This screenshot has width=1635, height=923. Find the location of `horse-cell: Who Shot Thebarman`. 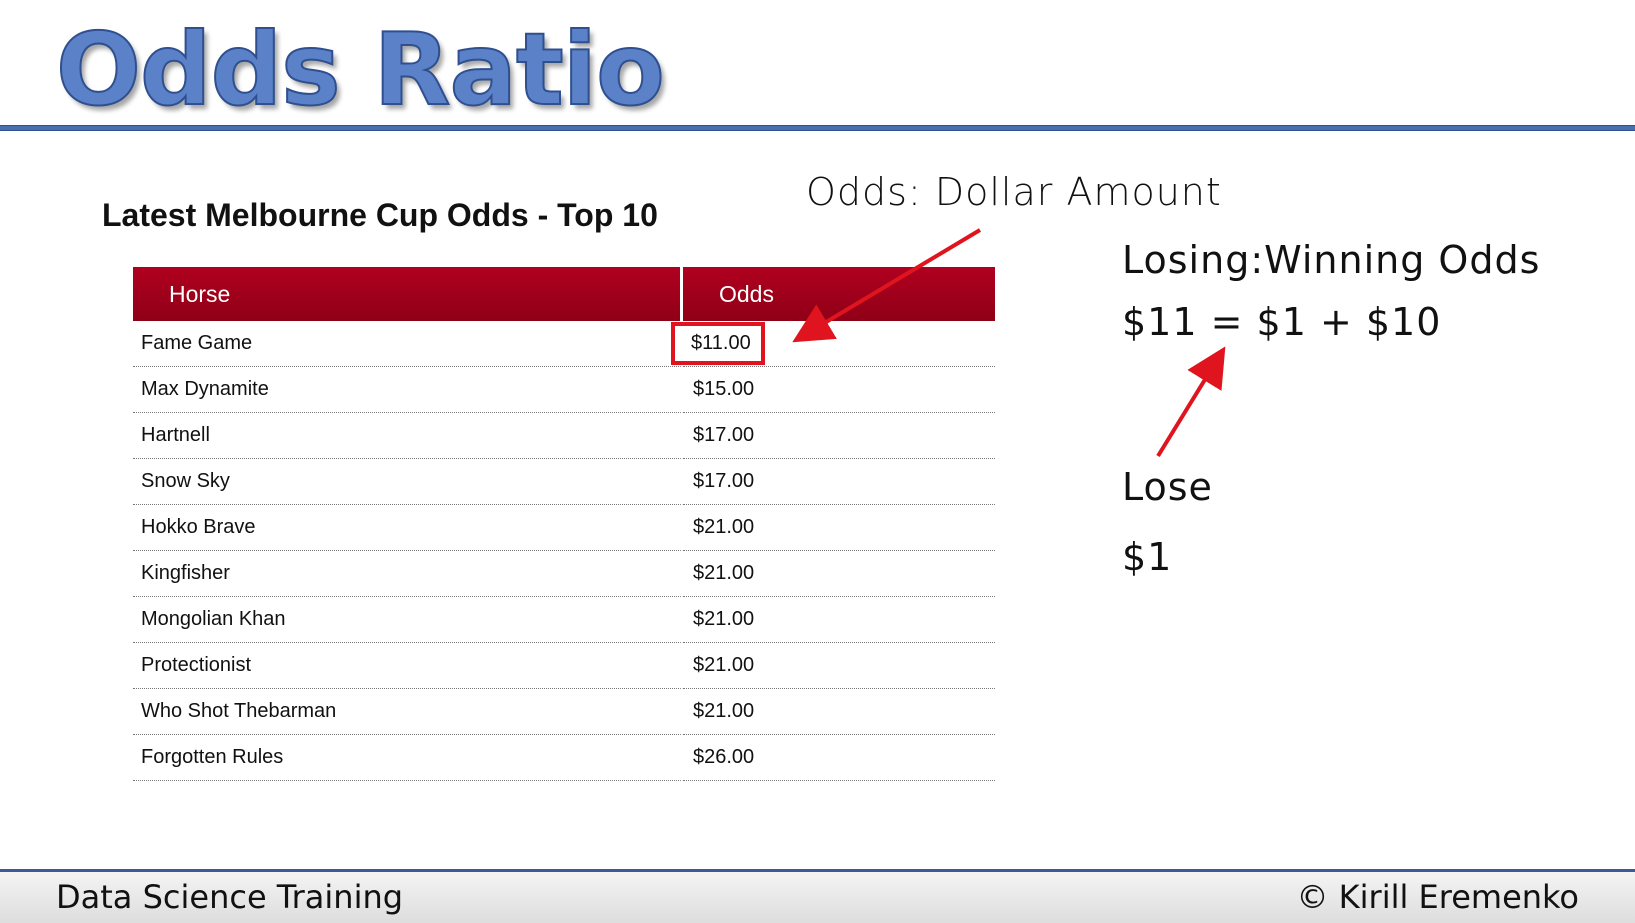

horse-cell: Who Shot Thebarman is located at coordinates (408, 712).